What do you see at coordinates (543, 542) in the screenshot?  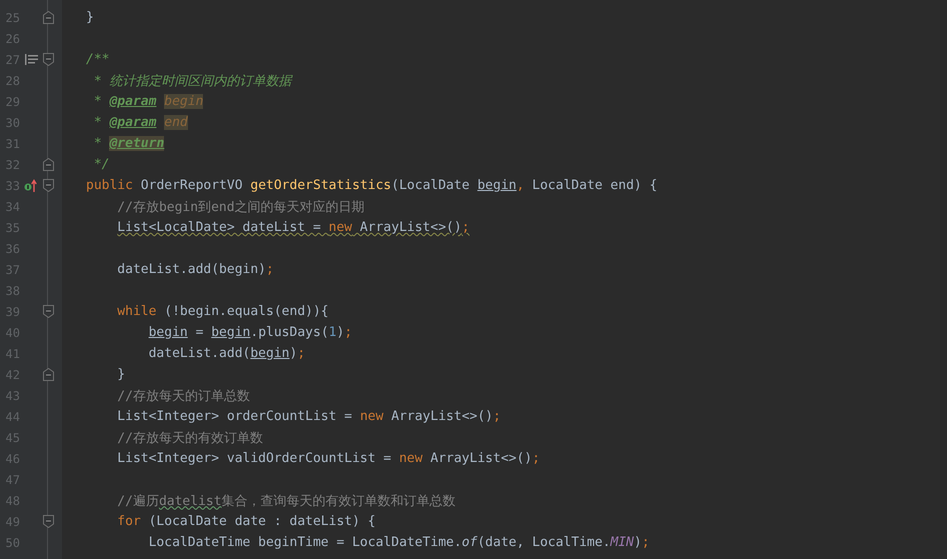 I see `code-text: (date, LocalTime.` at bounding box center [543, 542].